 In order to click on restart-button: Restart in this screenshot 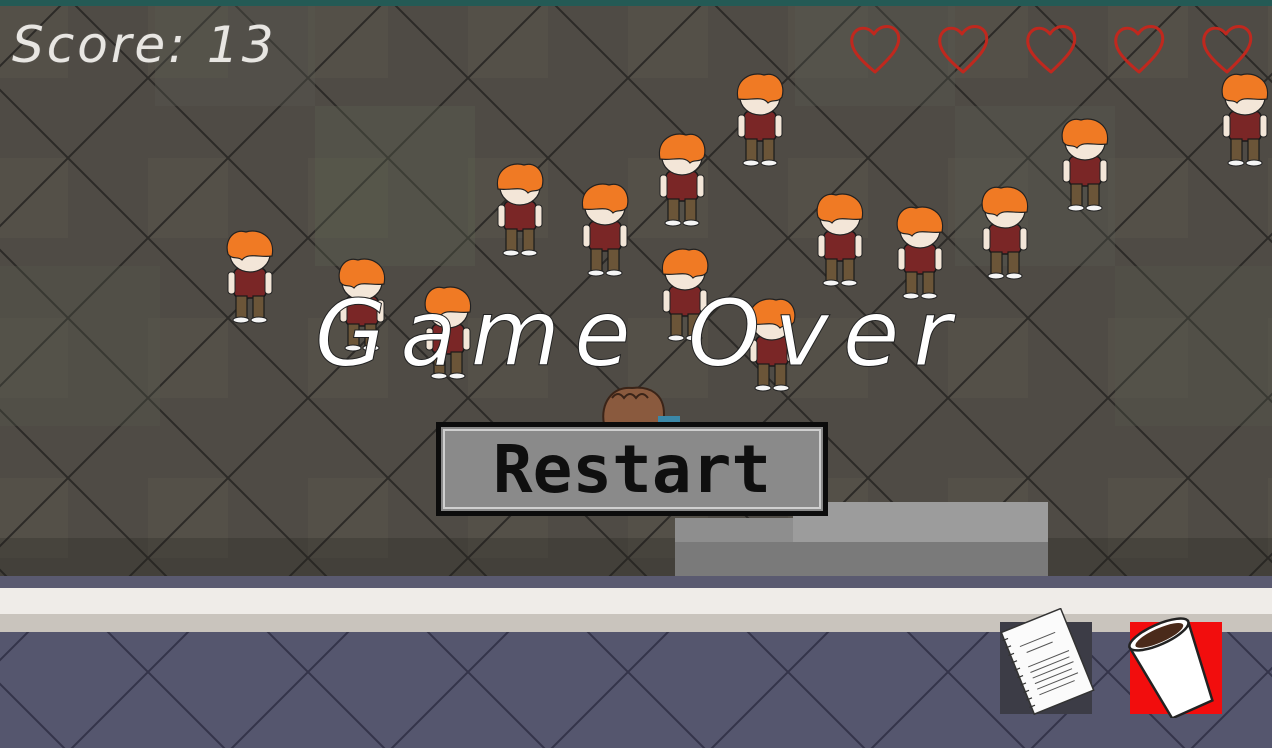, I will do `click(632, 469)`.